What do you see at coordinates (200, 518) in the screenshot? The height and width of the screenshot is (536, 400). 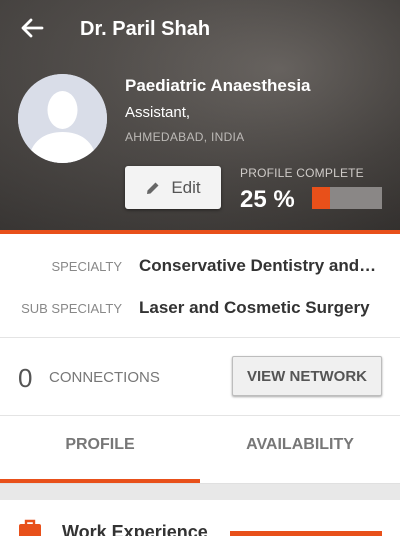 I see `work-experience-card: Work Experience` at bounding box center [200, 518].